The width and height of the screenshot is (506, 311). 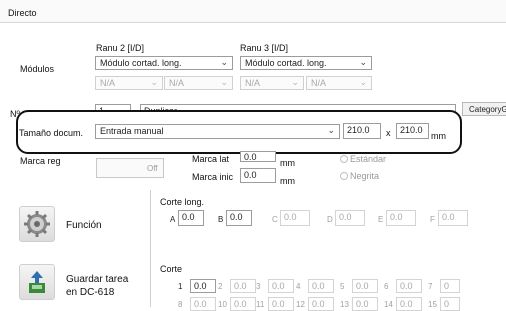 What do you see at coordinates (300, 304) in the screenshot?
I see `cut-key-12: 12` at bounding box center [300, 304].